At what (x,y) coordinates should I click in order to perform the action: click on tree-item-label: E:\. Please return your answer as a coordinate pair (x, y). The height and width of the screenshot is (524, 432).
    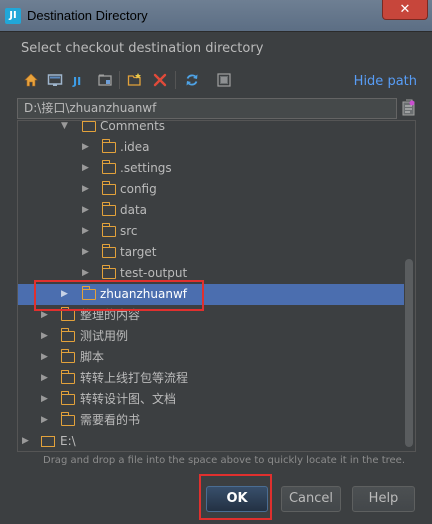
    Looking at the image, I should click on (68, 441).